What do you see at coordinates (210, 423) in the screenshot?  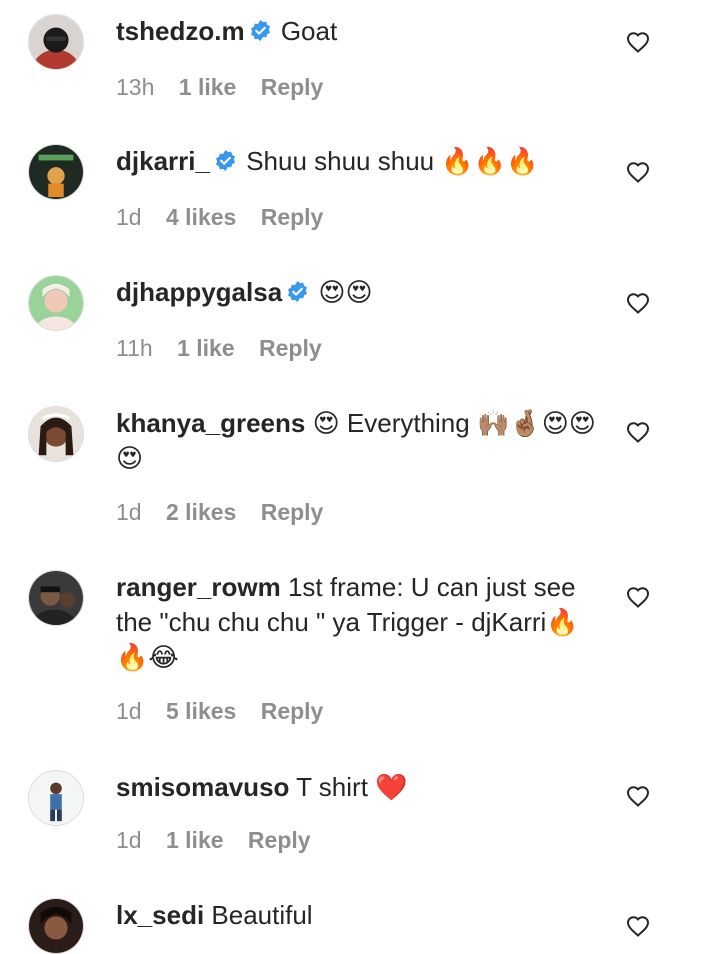 I see `comment-username: khanya_greens` at bounding box center [210, 423].